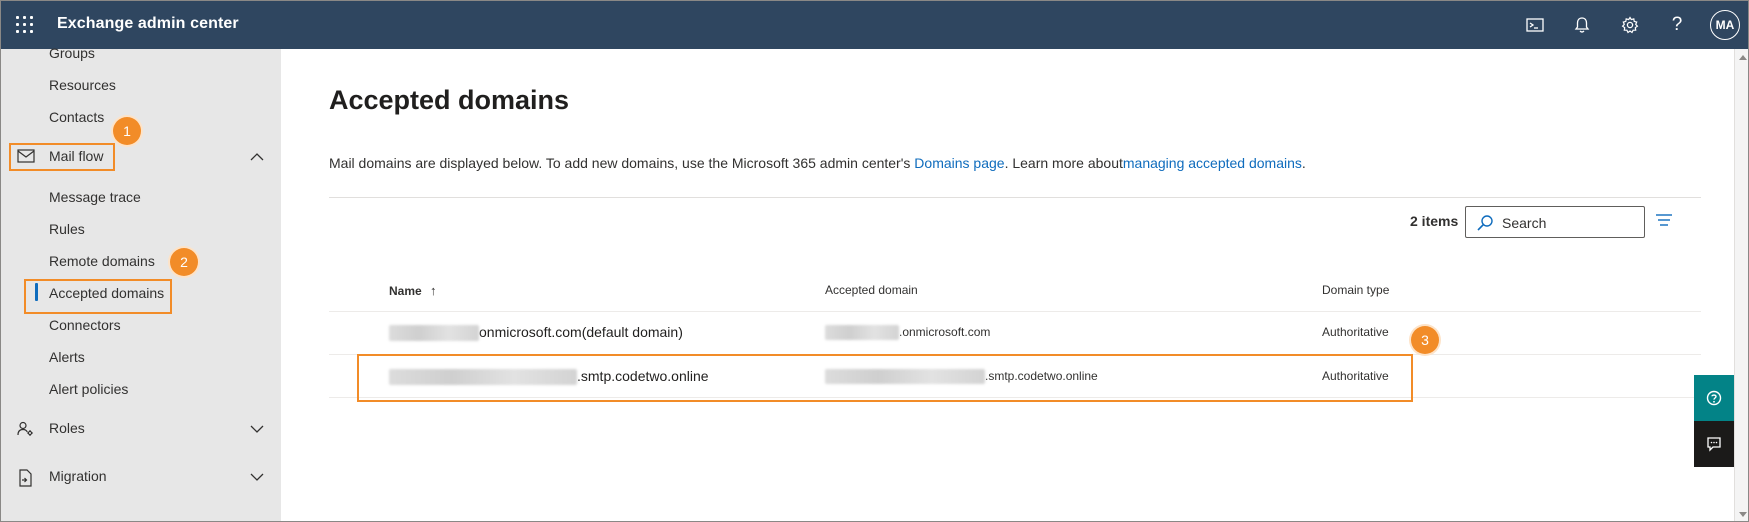  I want to click on settings-icon, so click(1630, 25).